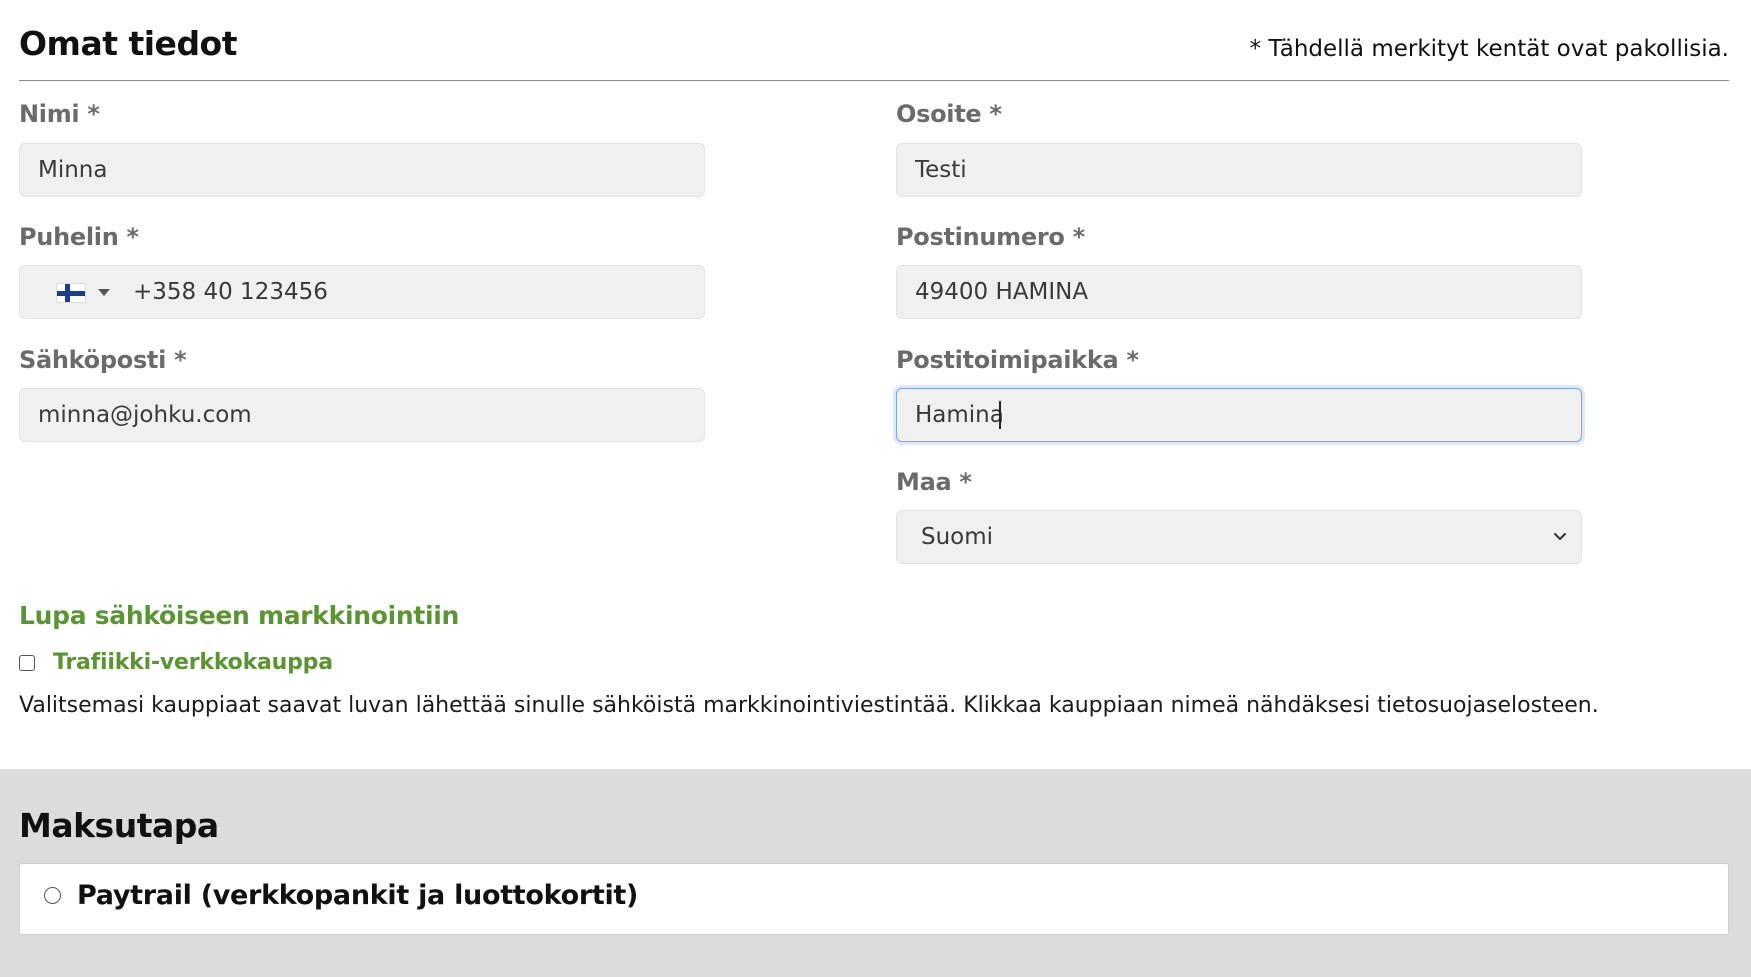  I want to click on payment-option-paytrail: Paytrail (verkkopankit ja luottokortit), so click(874, 899).